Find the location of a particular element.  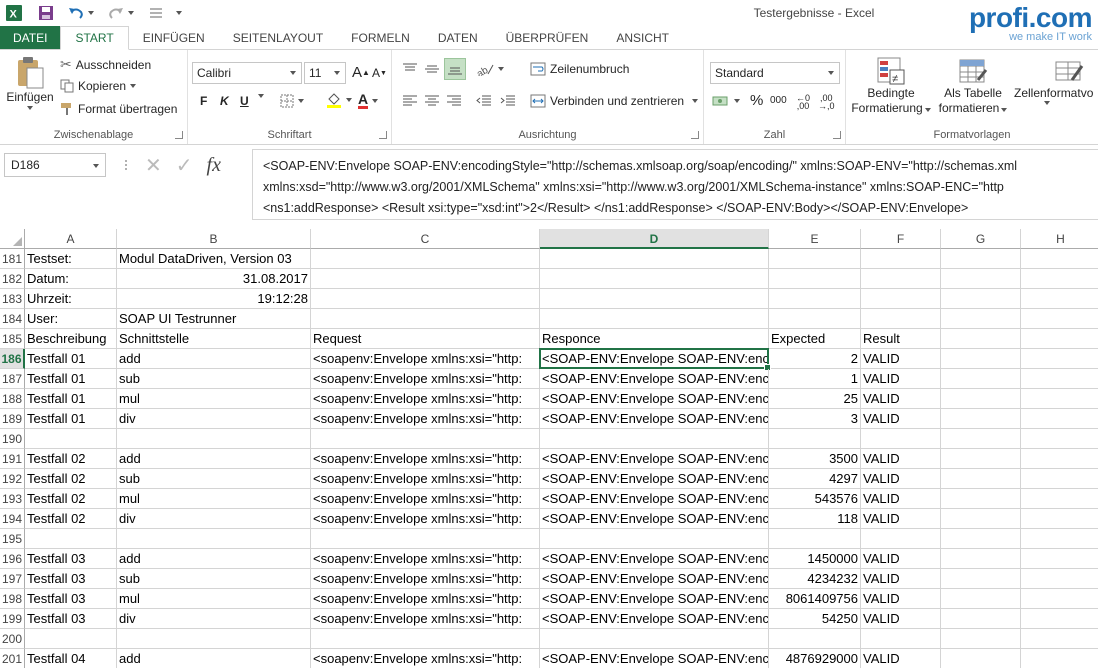

align-center-icon is located at coordinates (432, 101).